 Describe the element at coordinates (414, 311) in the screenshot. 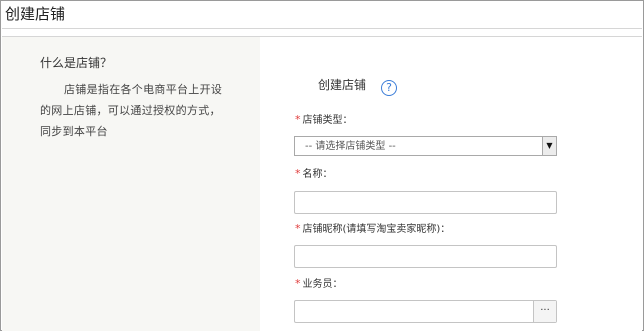

I see `salesperson-input` at that location.